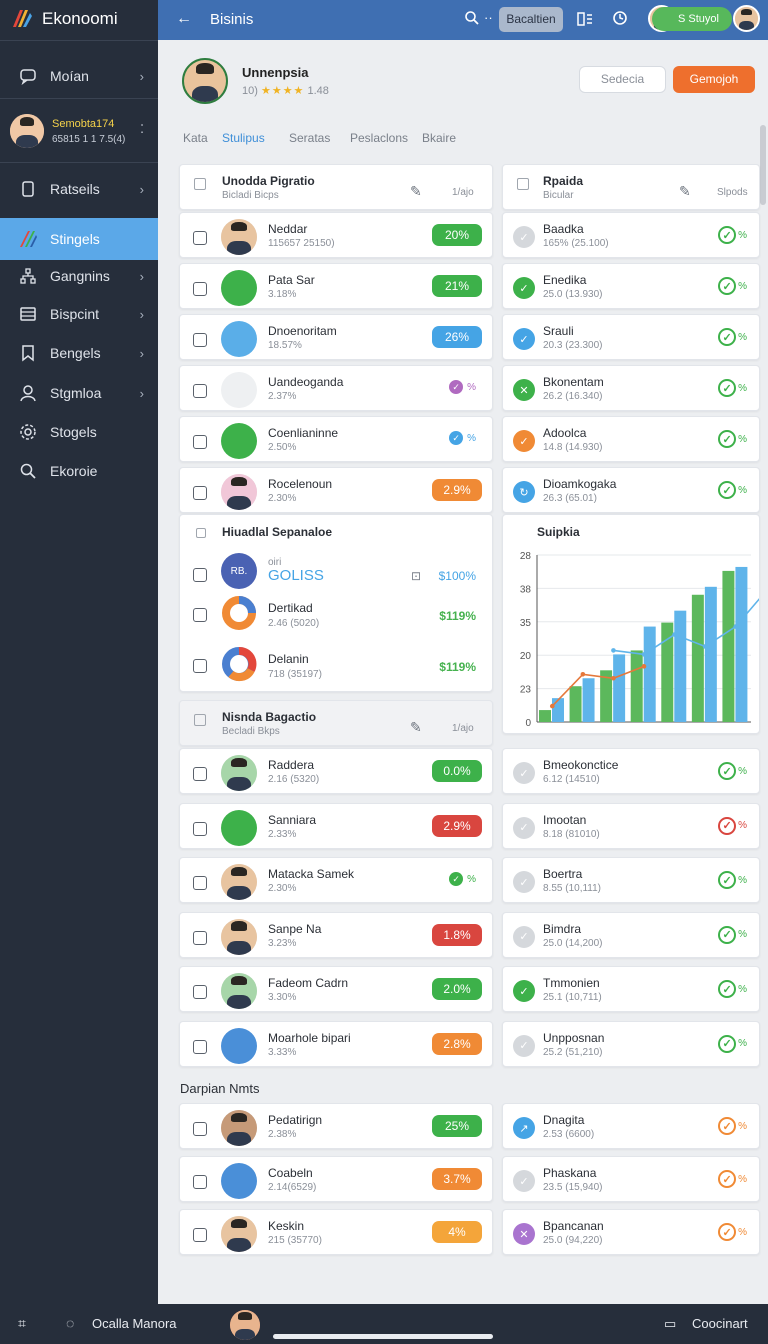 The image size is (768, 1344). I want to click on list-row: Matacka Samek 2.30% ✓%, so click(336, 880).